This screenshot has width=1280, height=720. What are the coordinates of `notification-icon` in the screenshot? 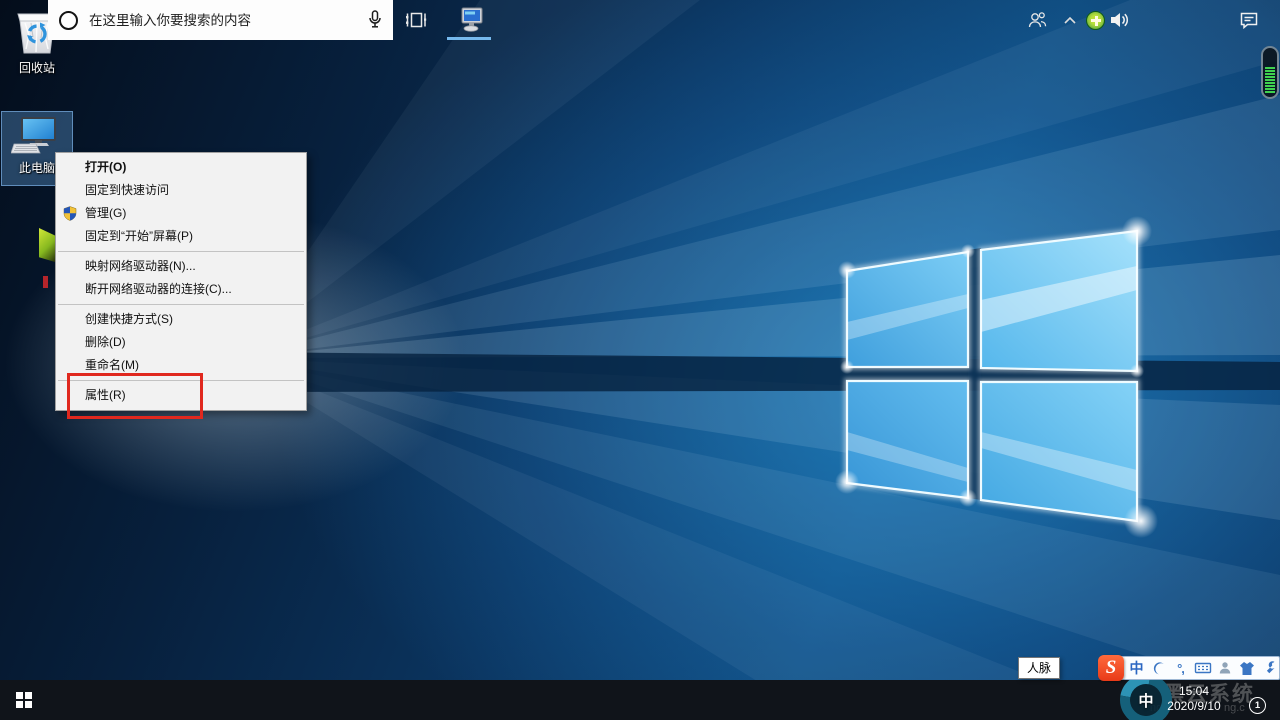 It's located at (1249, 21).